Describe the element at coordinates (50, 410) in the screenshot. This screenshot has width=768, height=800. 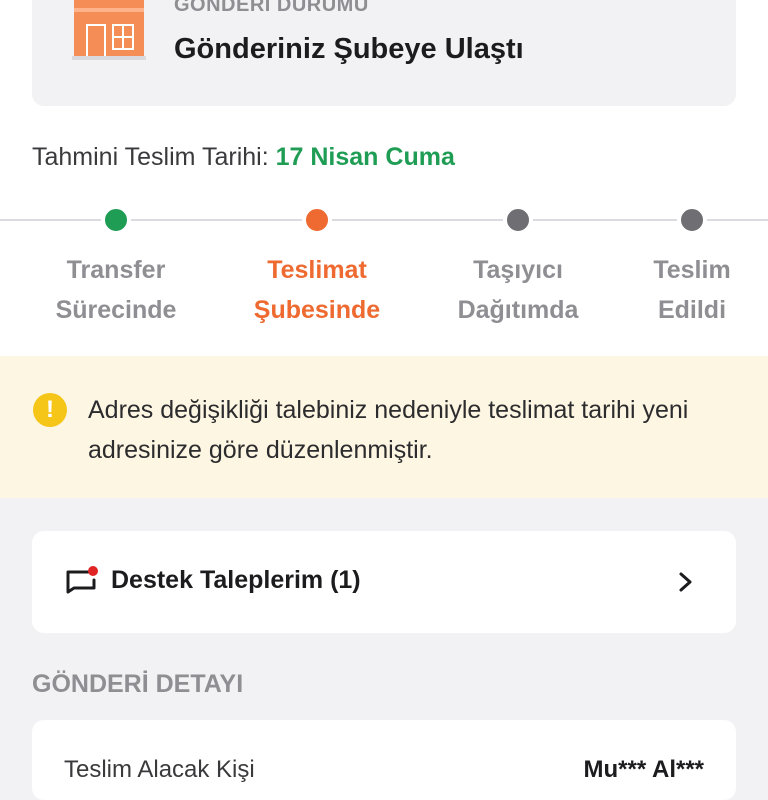
I see `warning-icon: !` at that location.